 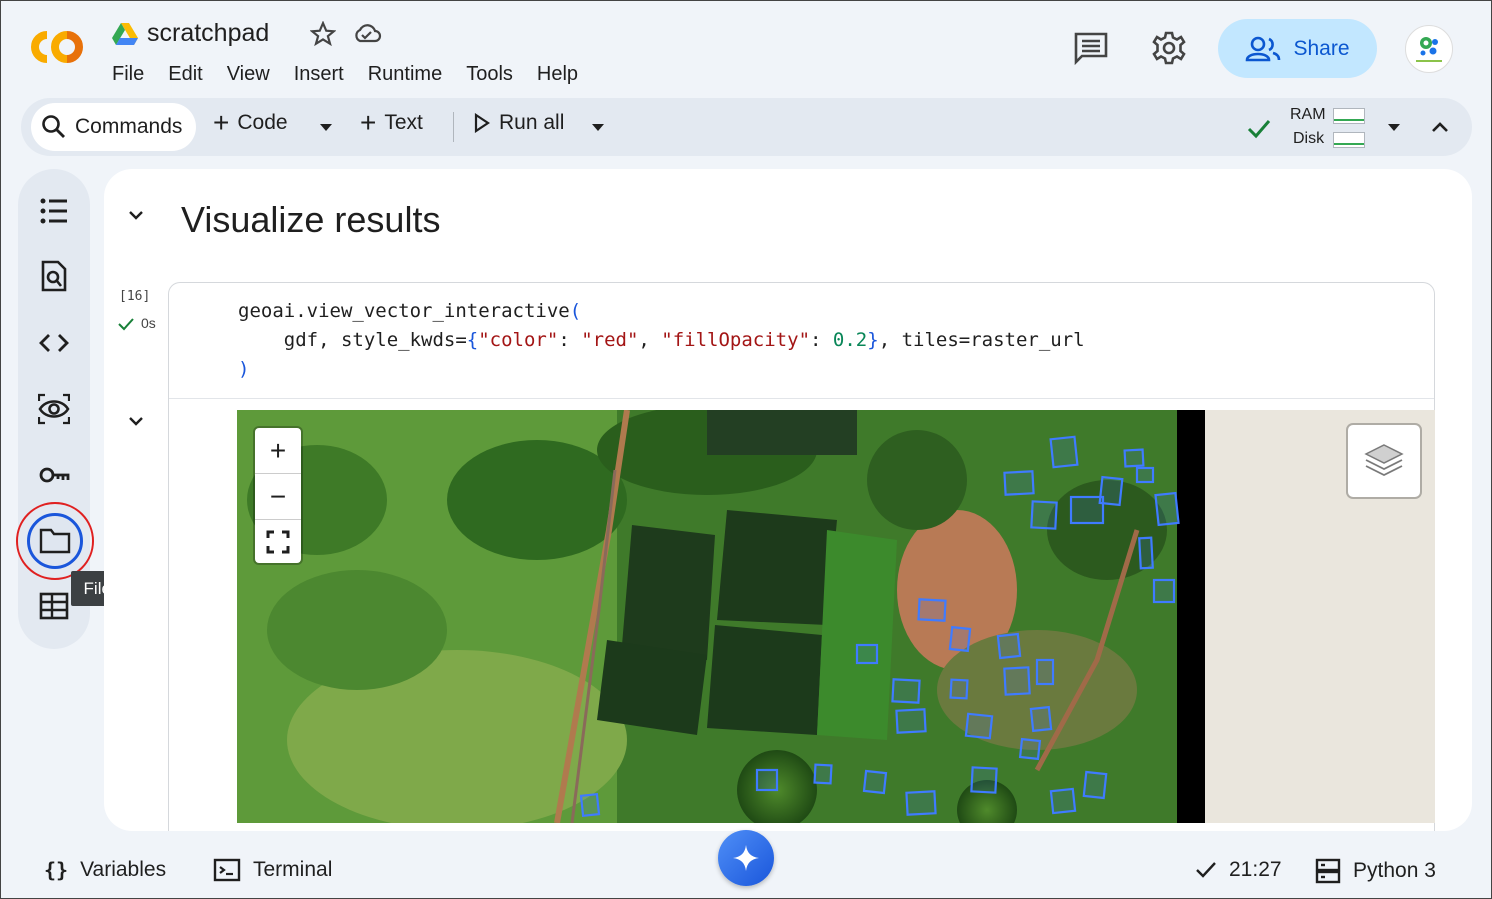 I want to click on code-snippets-icon, so click(x=54, y=343).